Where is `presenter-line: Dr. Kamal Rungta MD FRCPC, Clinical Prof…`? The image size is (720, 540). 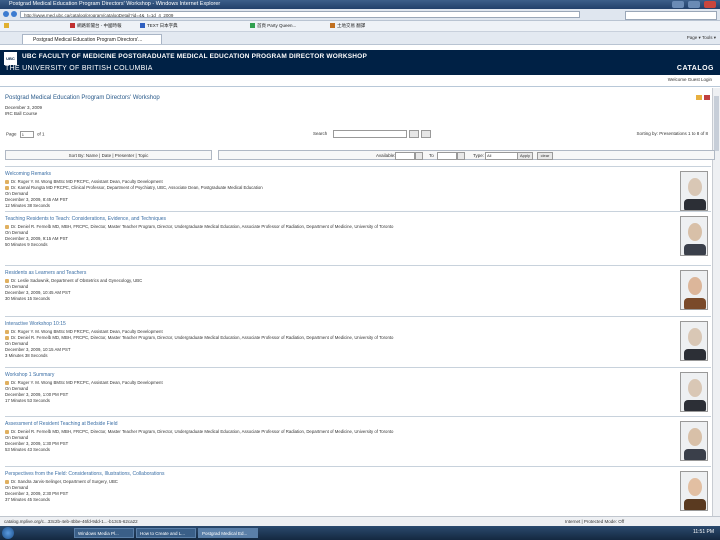
presenter-line: Dr. Kamal Rungta MD FRCPC, Clinical Prof… is located at coordinates (335, 187).